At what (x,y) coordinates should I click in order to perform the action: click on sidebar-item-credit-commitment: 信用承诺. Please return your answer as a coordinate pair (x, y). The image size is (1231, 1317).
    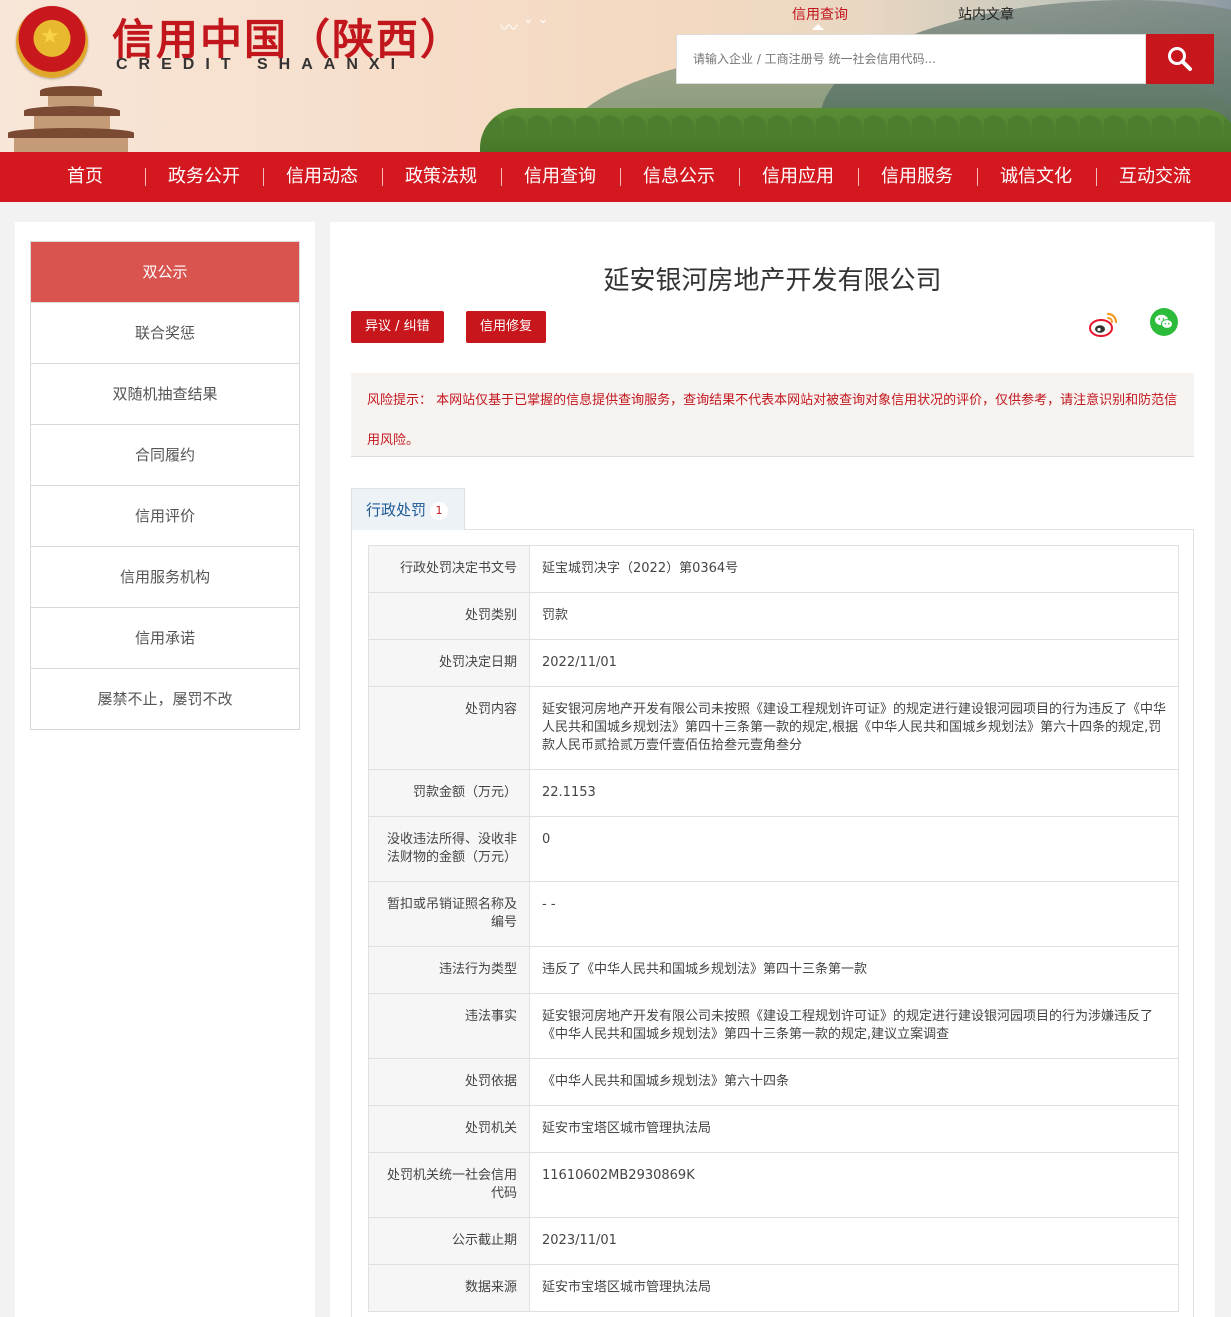
    Looking at the image, I should click on (165, 638).